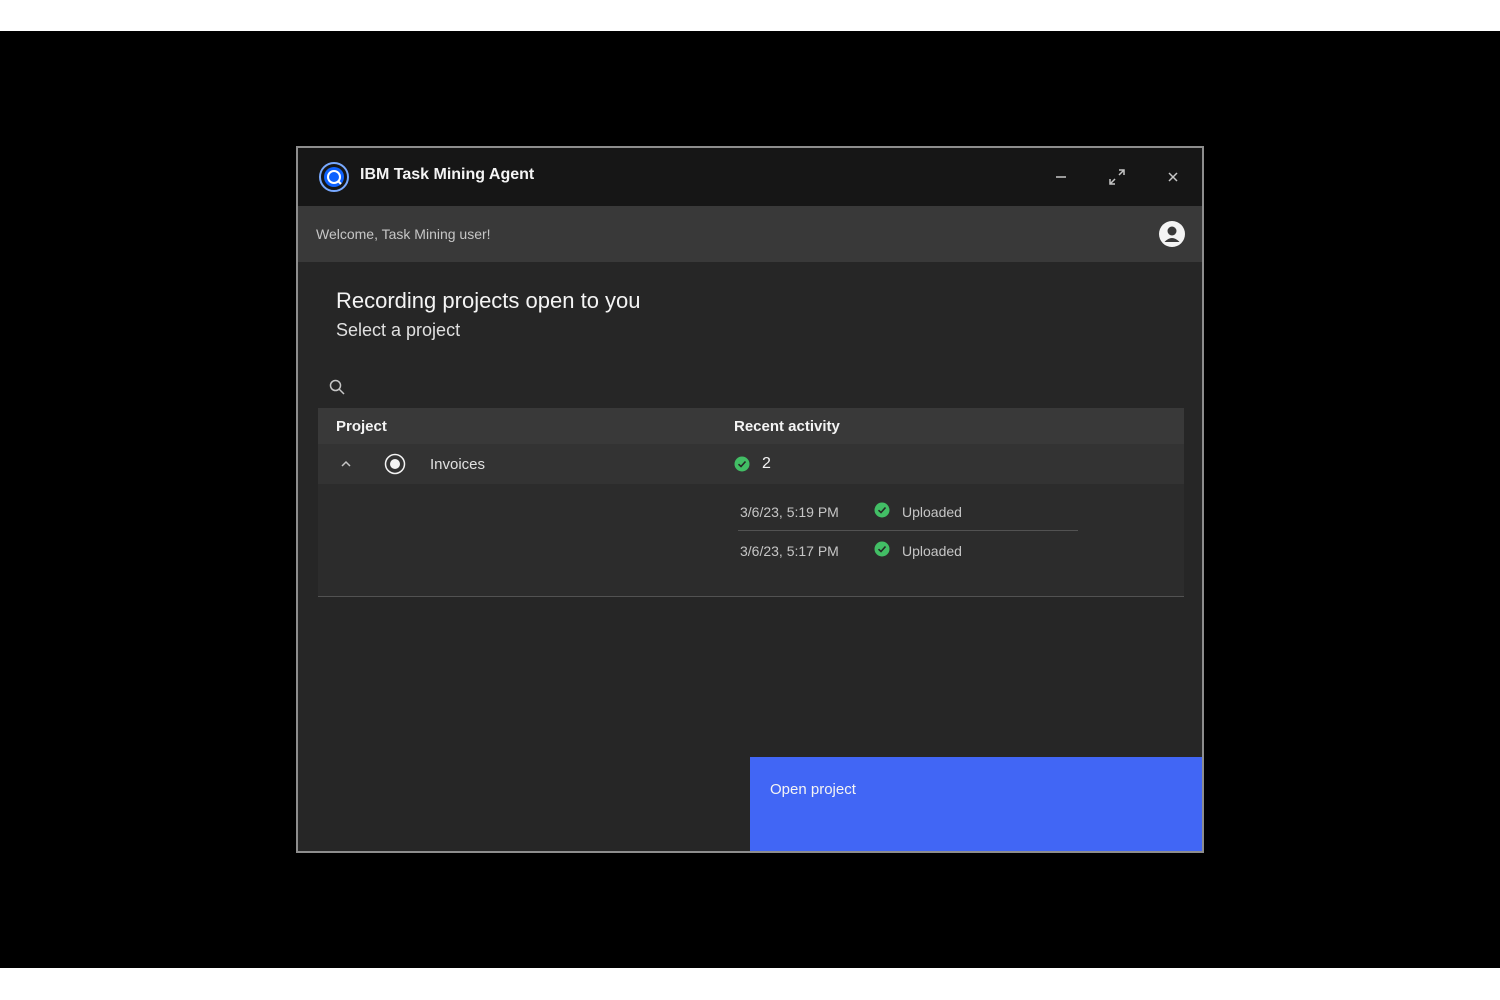 This screenshot has width=1500, height=1000. Describe the element at coordinates (766, 388) in the screenshot. I see `search-input` at that location.